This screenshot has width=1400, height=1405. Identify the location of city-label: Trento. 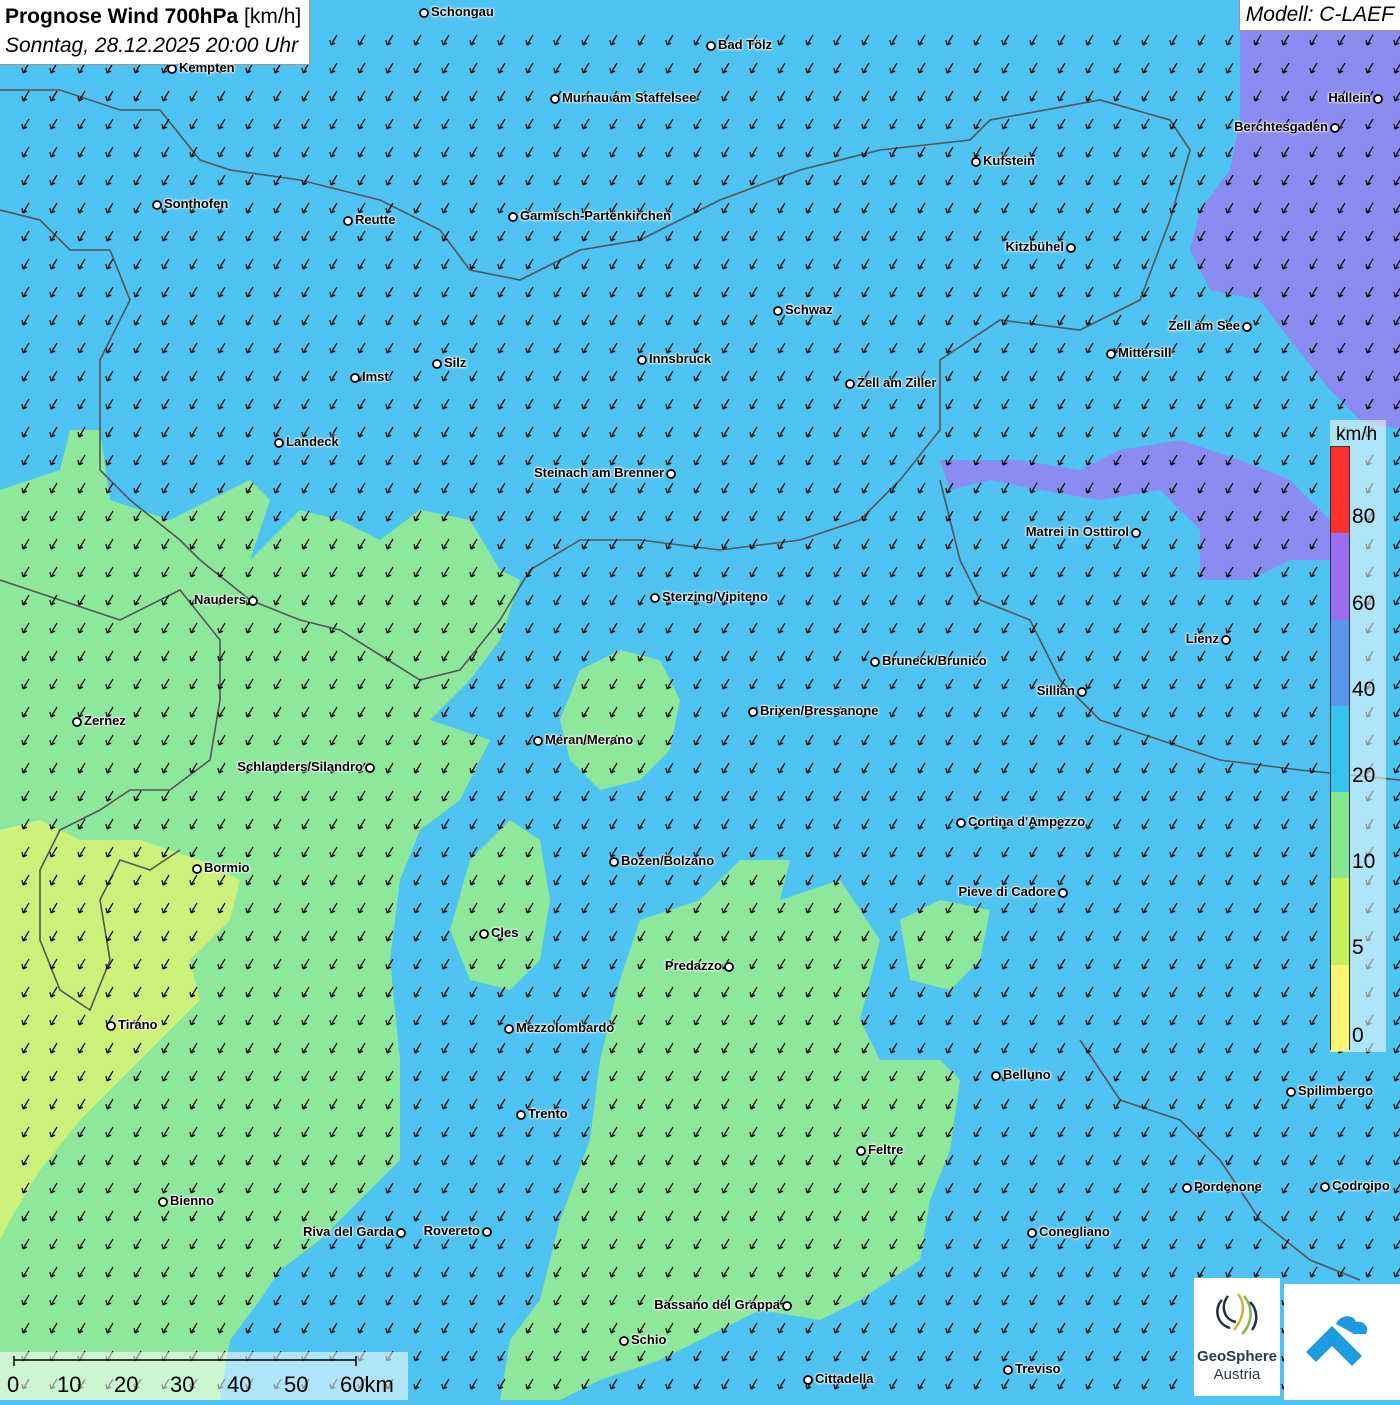
(548, 1113).